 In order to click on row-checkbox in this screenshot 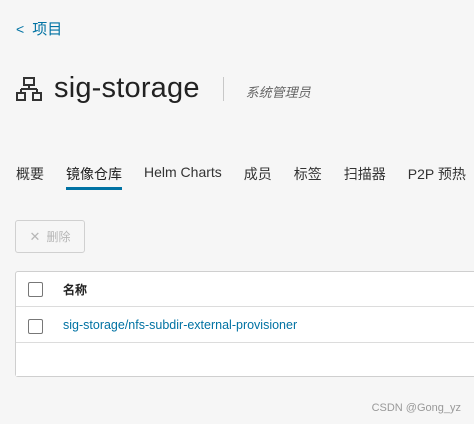, I will do `click(35, 326)`.